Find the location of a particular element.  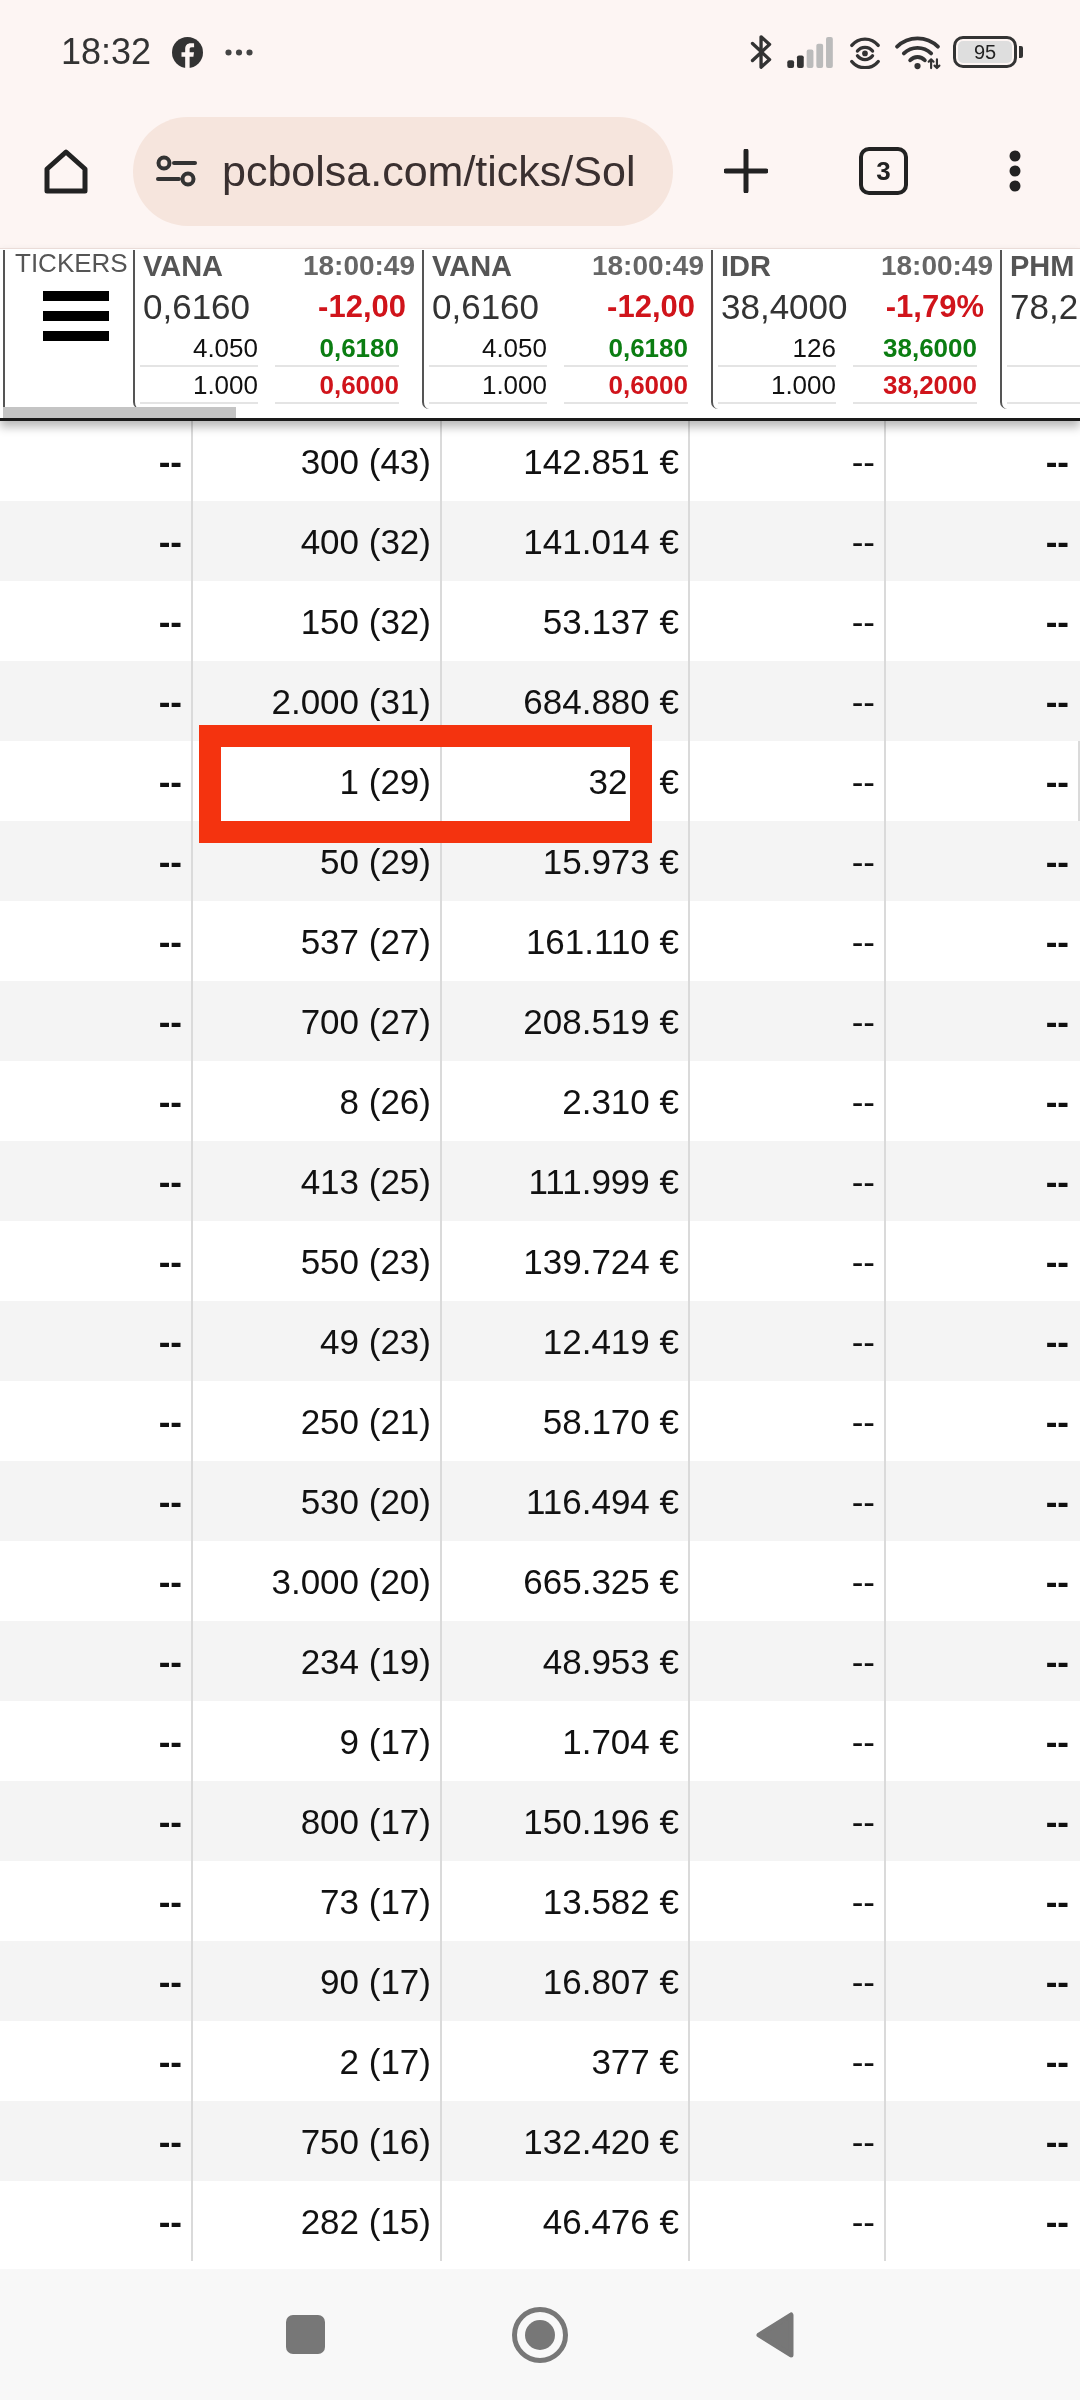

sliders-icon is located at coordinates (176, 171).